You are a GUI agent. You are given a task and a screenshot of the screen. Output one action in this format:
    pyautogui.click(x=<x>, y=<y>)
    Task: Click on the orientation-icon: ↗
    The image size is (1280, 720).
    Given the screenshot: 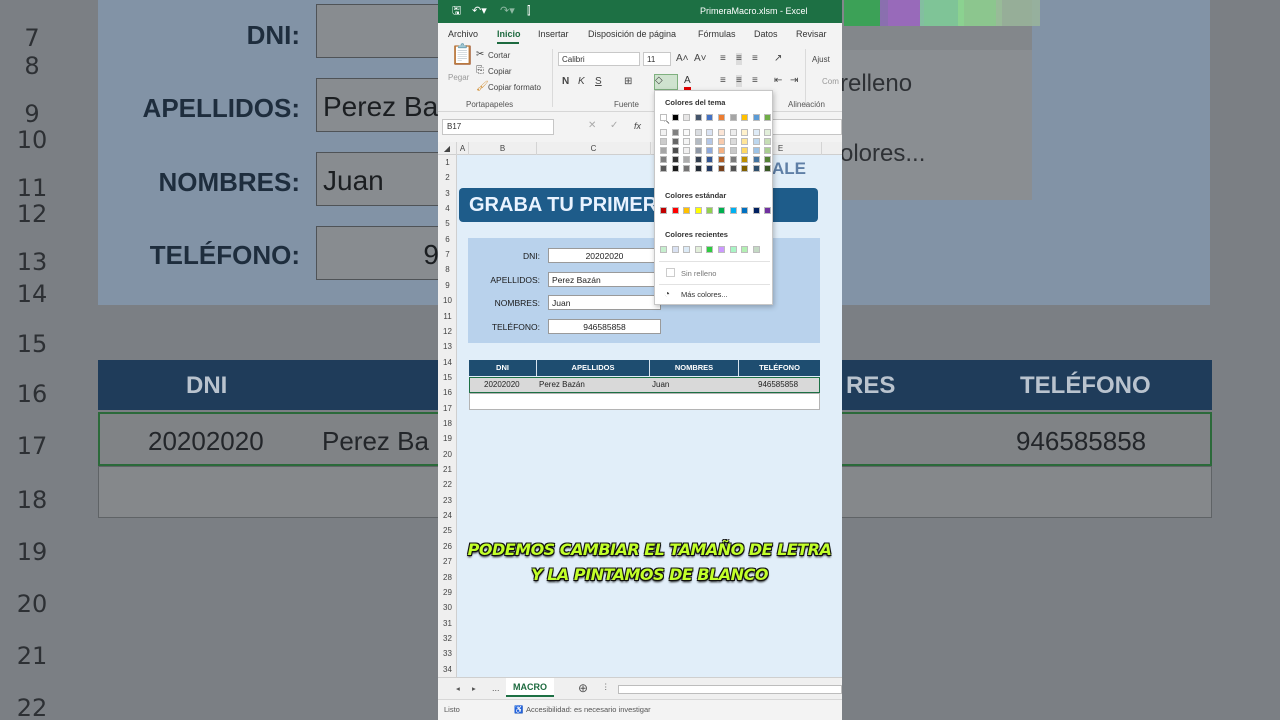 What is the action you would take?
    pyautogui.click(x=778, y=59)
    